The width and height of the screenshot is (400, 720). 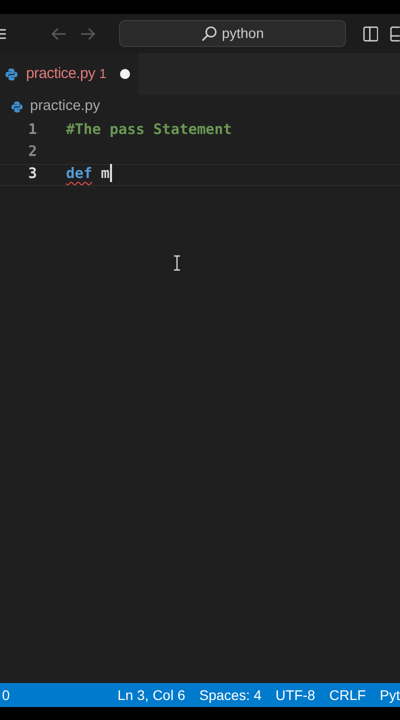 What do you see at coordinates (177, 263) in the screenshot?
I see `text-cursor-icon` at bounding box center [177, 263].